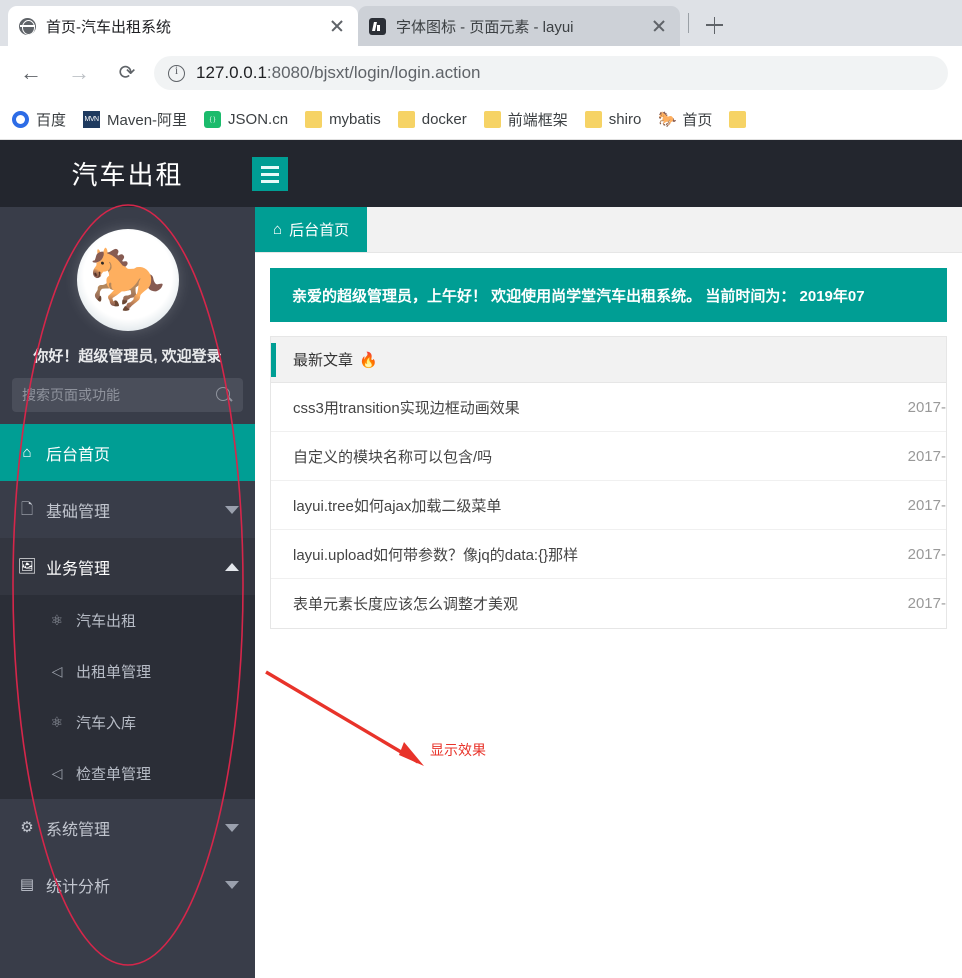 Image resolution: width=962 pixels, height=978 pixels. What do you see at coordinates (31, 73) in the screenshot?
I see `back-button: ←` at bounding box center [31, 73].